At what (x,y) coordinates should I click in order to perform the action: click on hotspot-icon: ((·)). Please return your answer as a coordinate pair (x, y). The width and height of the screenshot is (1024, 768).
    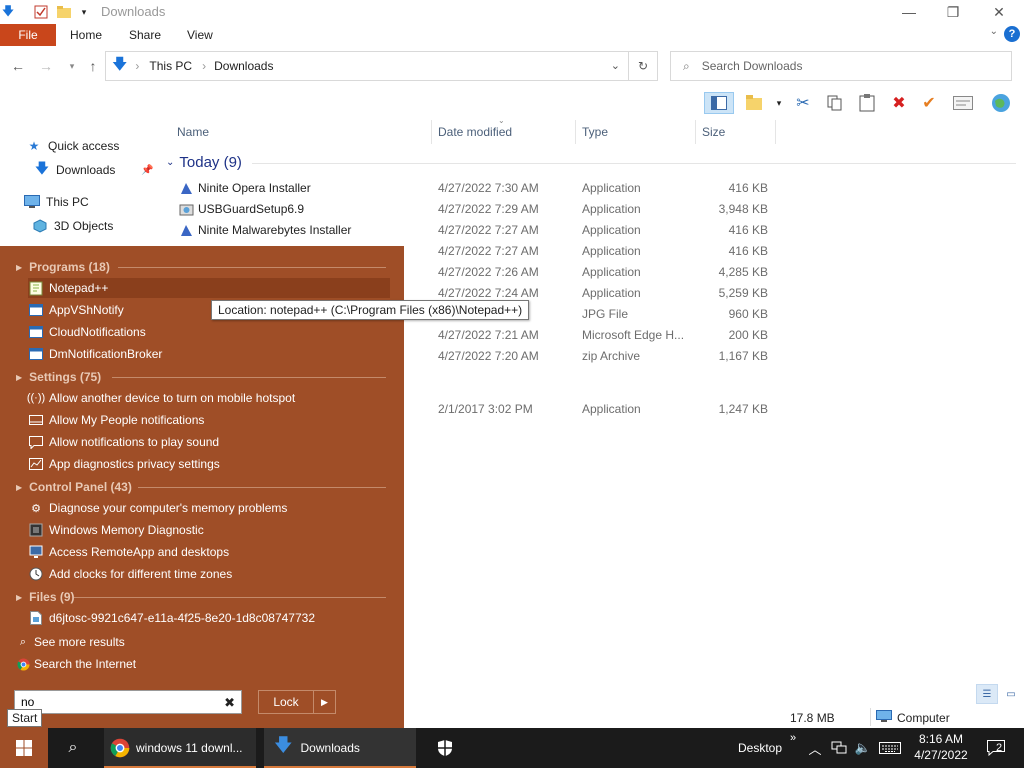
    Looking at the image, I should click on (36, 398).